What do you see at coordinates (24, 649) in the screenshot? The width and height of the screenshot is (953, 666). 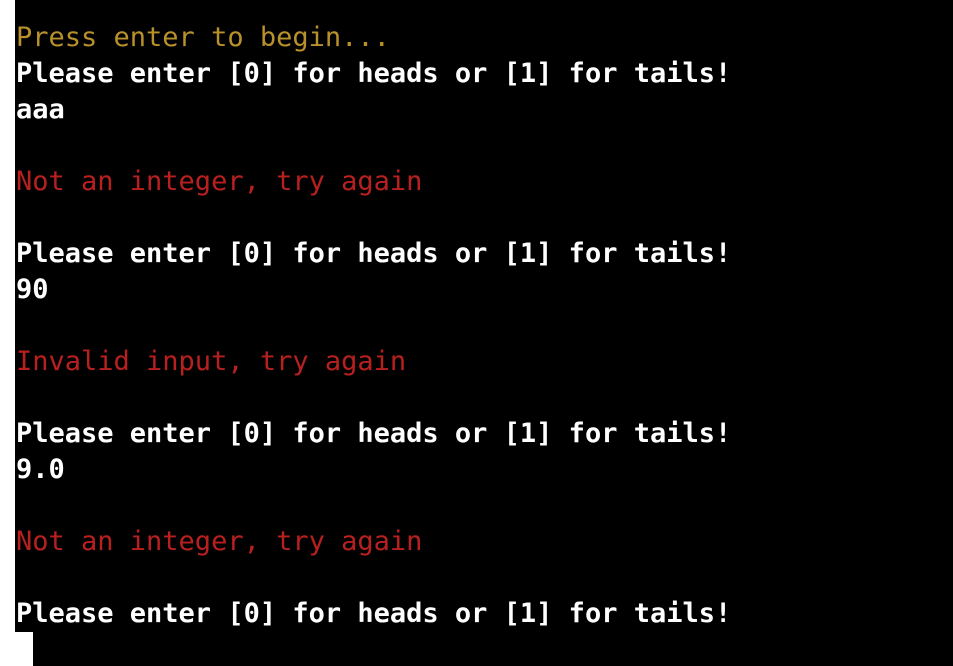 I see `text-cursor` at bounding box center [24, 649].